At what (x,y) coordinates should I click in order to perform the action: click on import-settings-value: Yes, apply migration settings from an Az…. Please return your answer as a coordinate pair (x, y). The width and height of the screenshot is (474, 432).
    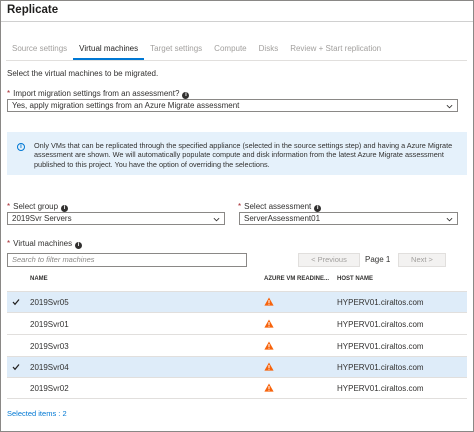
    Looking at the image, I should click on (126, 105).